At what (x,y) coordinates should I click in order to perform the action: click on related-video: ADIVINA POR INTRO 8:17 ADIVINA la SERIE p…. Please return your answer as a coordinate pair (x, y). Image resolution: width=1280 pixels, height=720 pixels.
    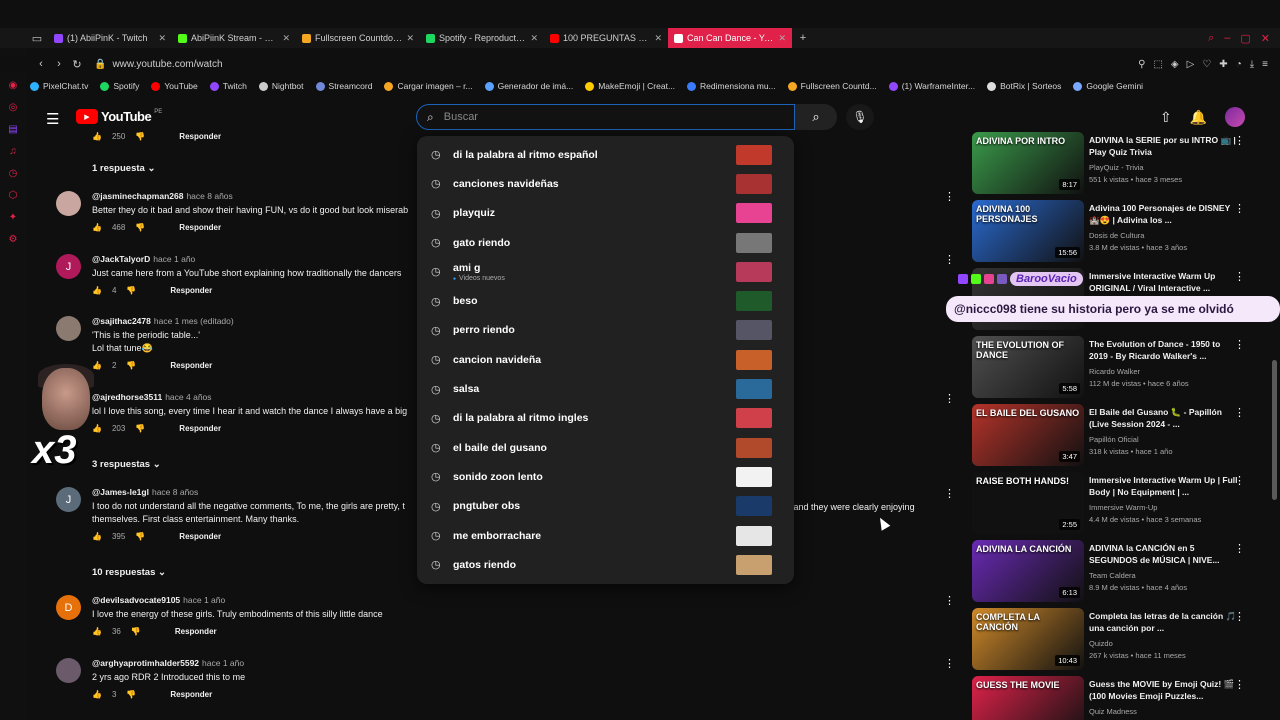
    Looking at the image, I should click on (1122, 164).